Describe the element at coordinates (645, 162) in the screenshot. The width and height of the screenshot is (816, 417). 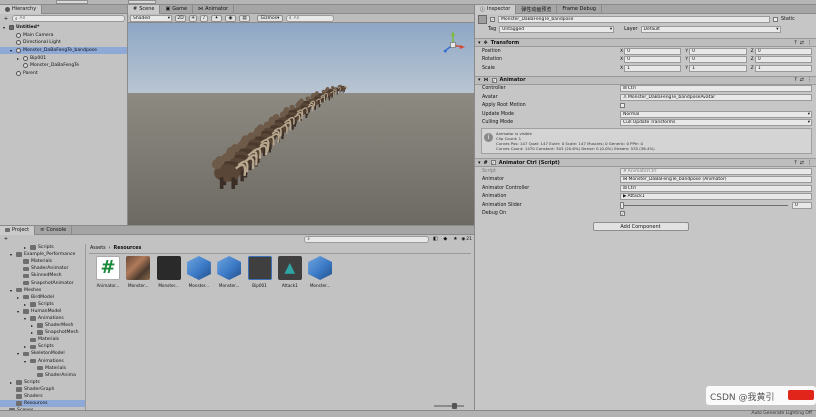
I see `animator-ctrl-component-header: ▾ # ✓ Animator Ctrl (Script) ? ⇄ ⋮` at that location.